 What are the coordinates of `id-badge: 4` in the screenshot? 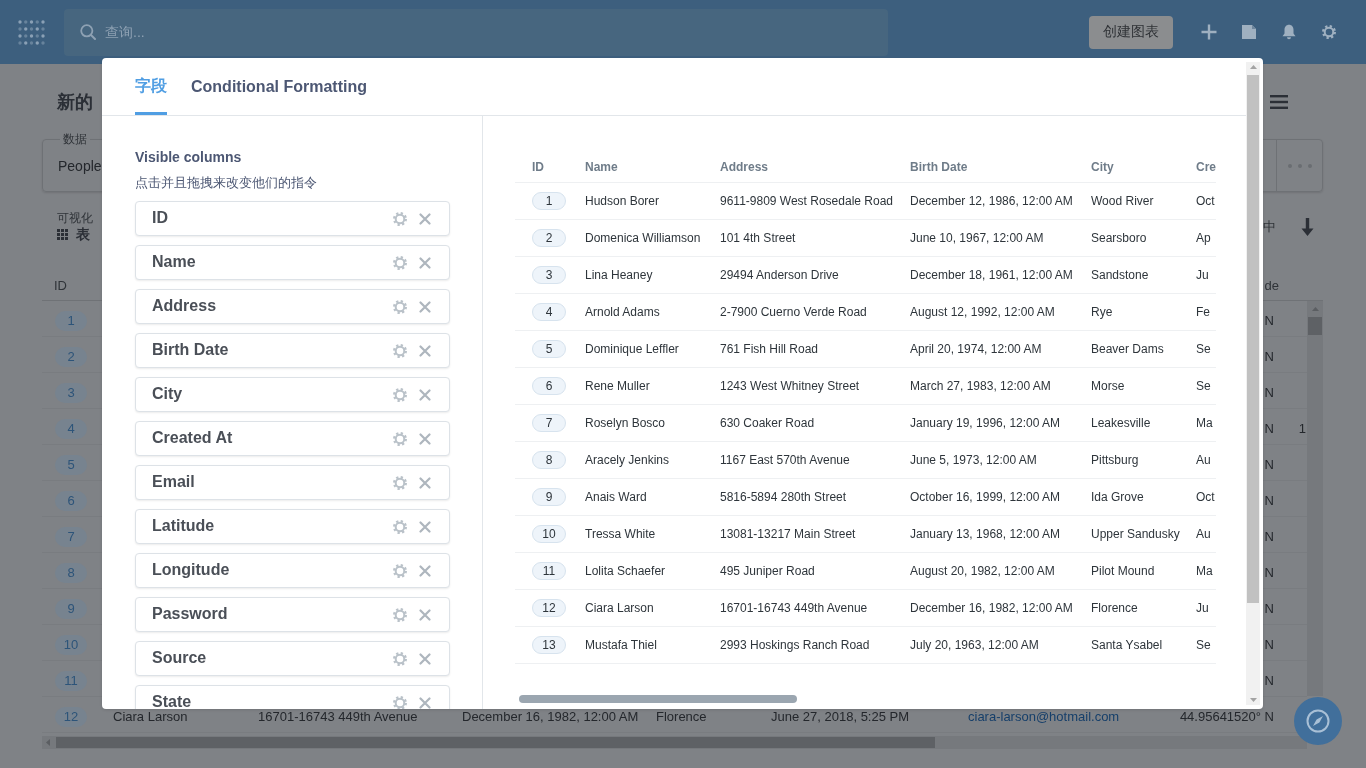 It's located at (549, 312).